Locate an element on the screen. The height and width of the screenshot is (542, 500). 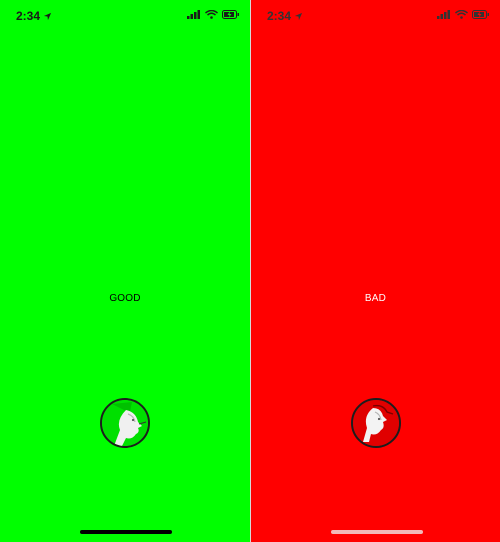
status-label: GOOD is located at coordinates (125, 298).